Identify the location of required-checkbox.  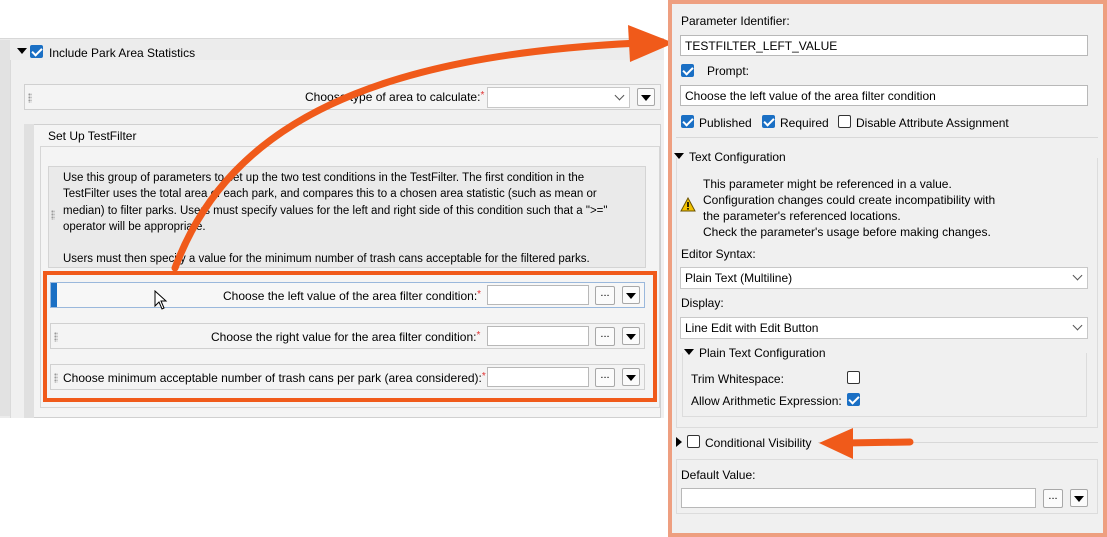
(768, 121).